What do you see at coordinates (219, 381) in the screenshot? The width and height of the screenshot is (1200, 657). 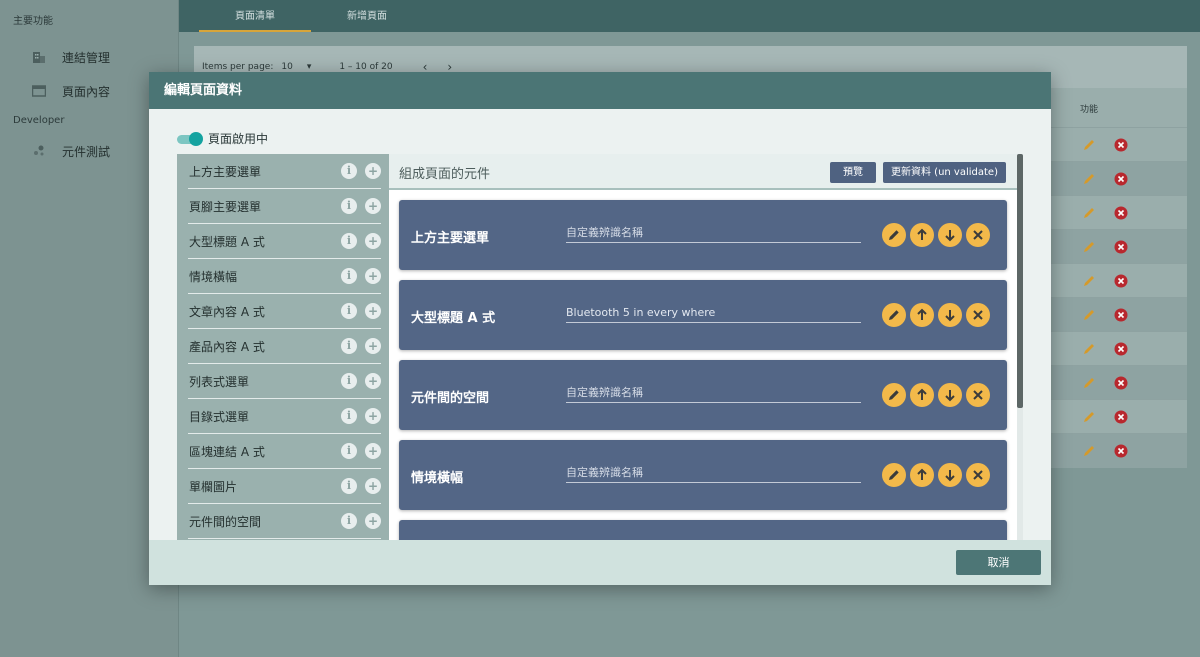 I see `library-item-label: 列表式選單` at bounding box center [219, 381].